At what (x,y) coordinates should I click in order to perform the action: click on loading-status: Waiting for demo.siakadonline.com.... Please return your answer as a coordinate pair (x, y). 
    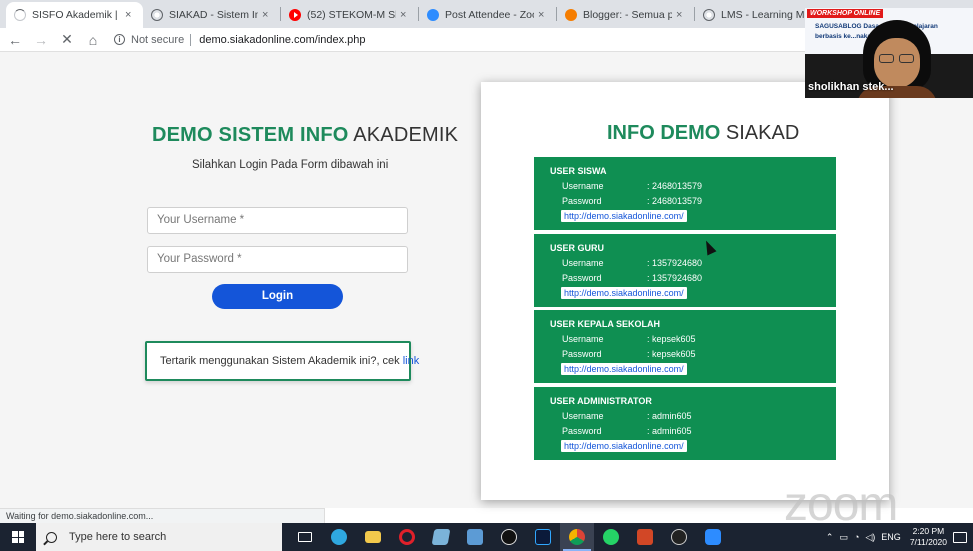
    Looking at the image, I should click on (162, 515).